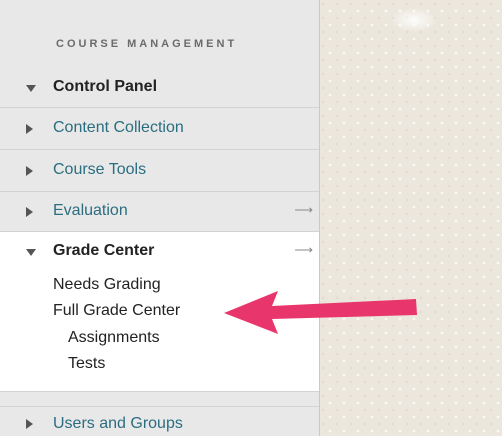 Image resolution: width=502 pixels, height=436 pixels. Describe the element at coordinates (159, 252) in the screenshot. I see `grade-center-header: Grade Center ⟶` at that location.